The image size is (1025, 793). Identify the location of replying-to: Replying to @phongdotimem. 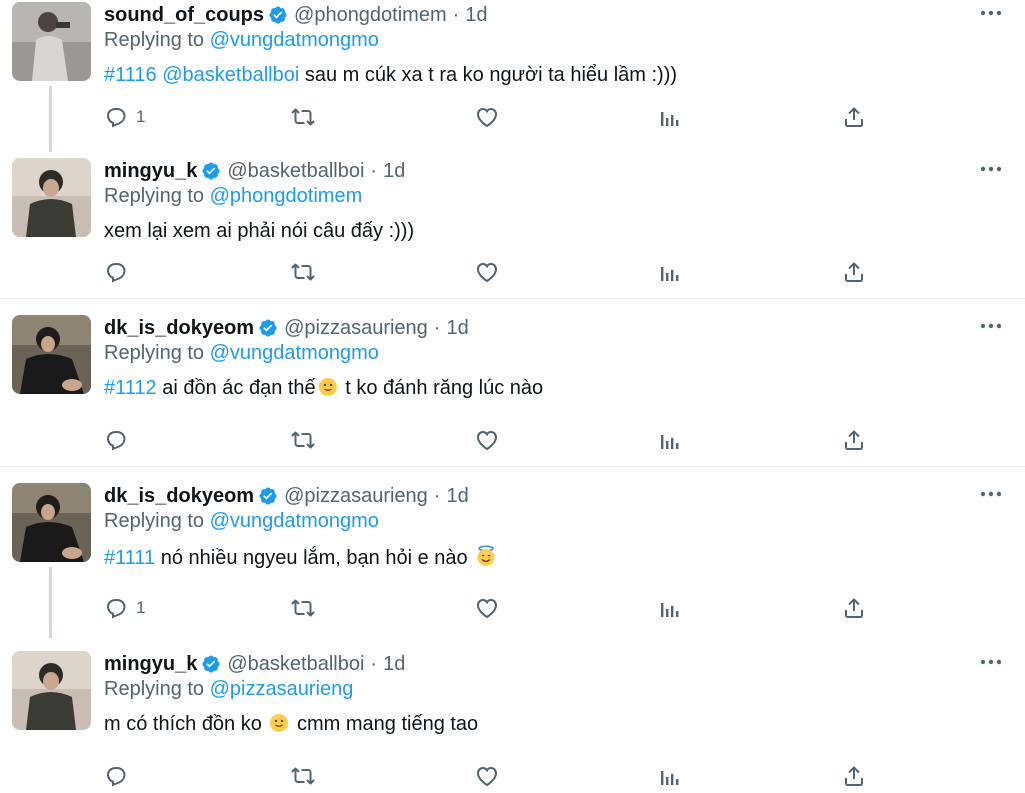
(233, 196).